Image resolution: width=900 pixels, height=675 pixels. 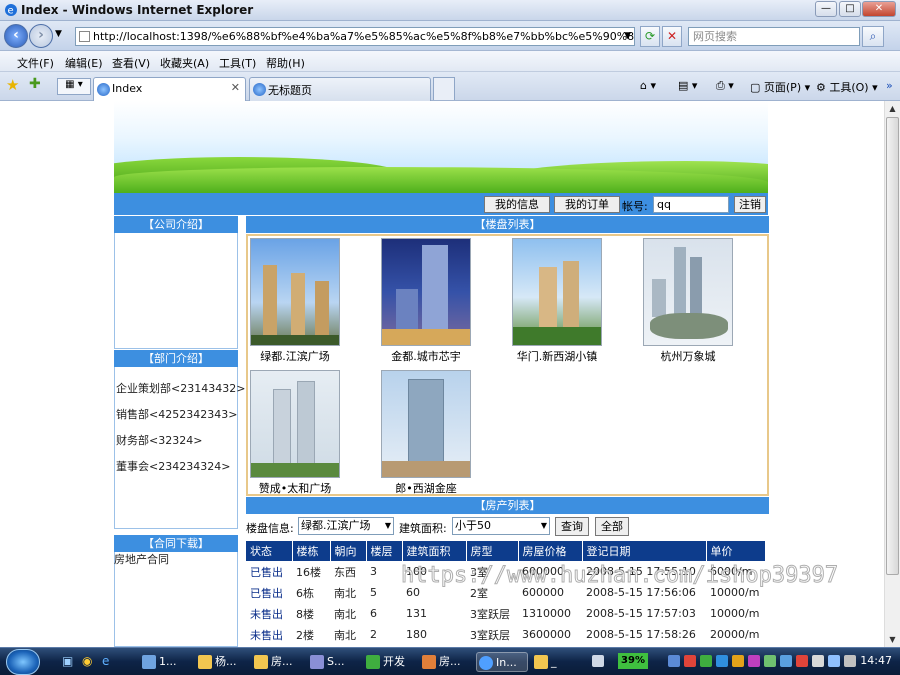 What do you see at coordinates (444, 88) in the screenshot?
I see `new-tab-button` at bounding box center [444, 88].